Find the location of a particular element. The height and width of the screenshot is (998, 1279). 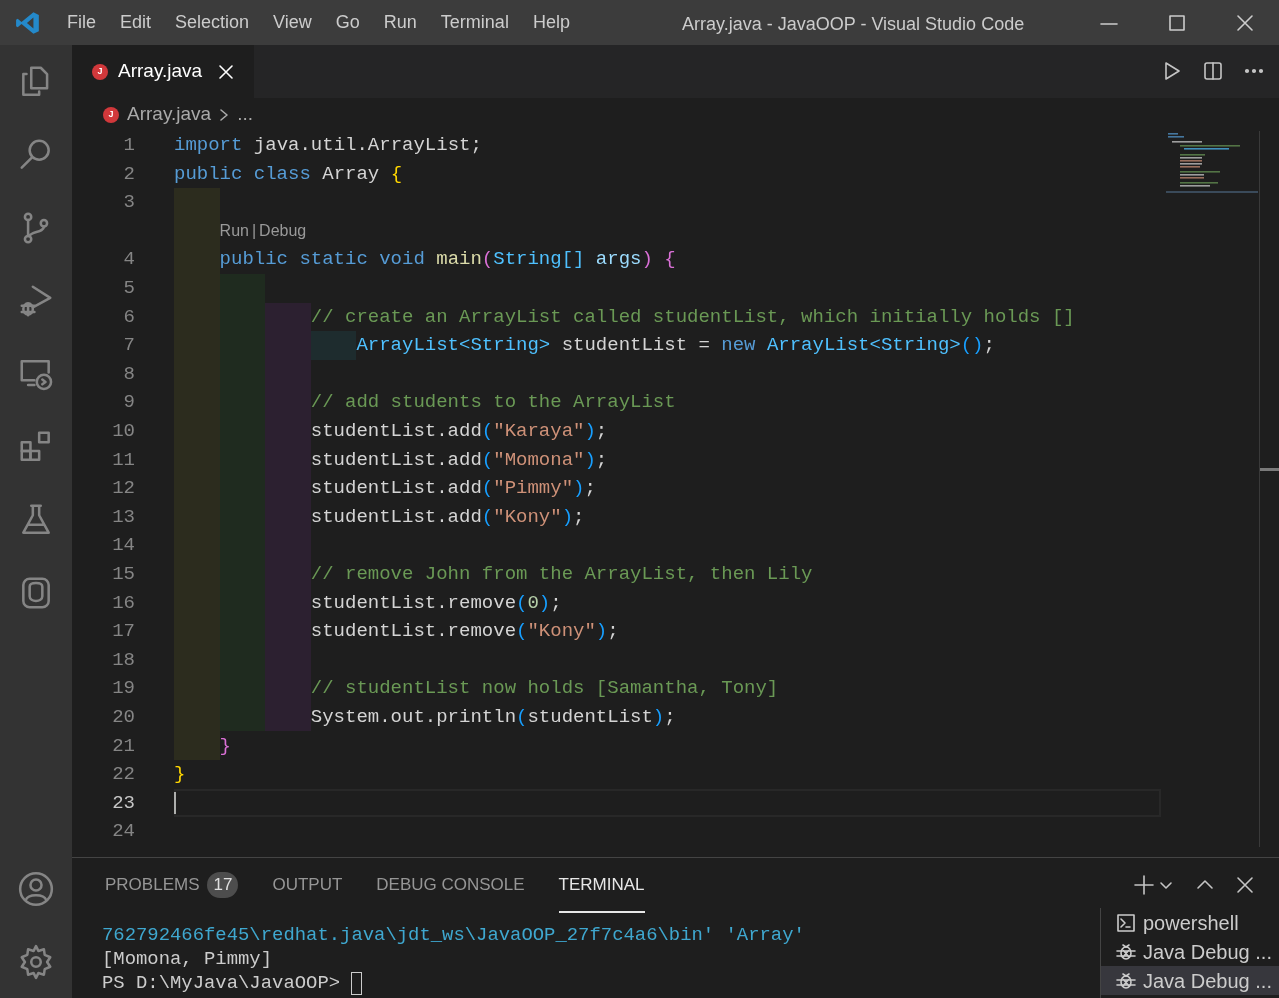

window-title: Array.java - JavaOOP - Visual Studio Code is located at coordinates (853, 24).